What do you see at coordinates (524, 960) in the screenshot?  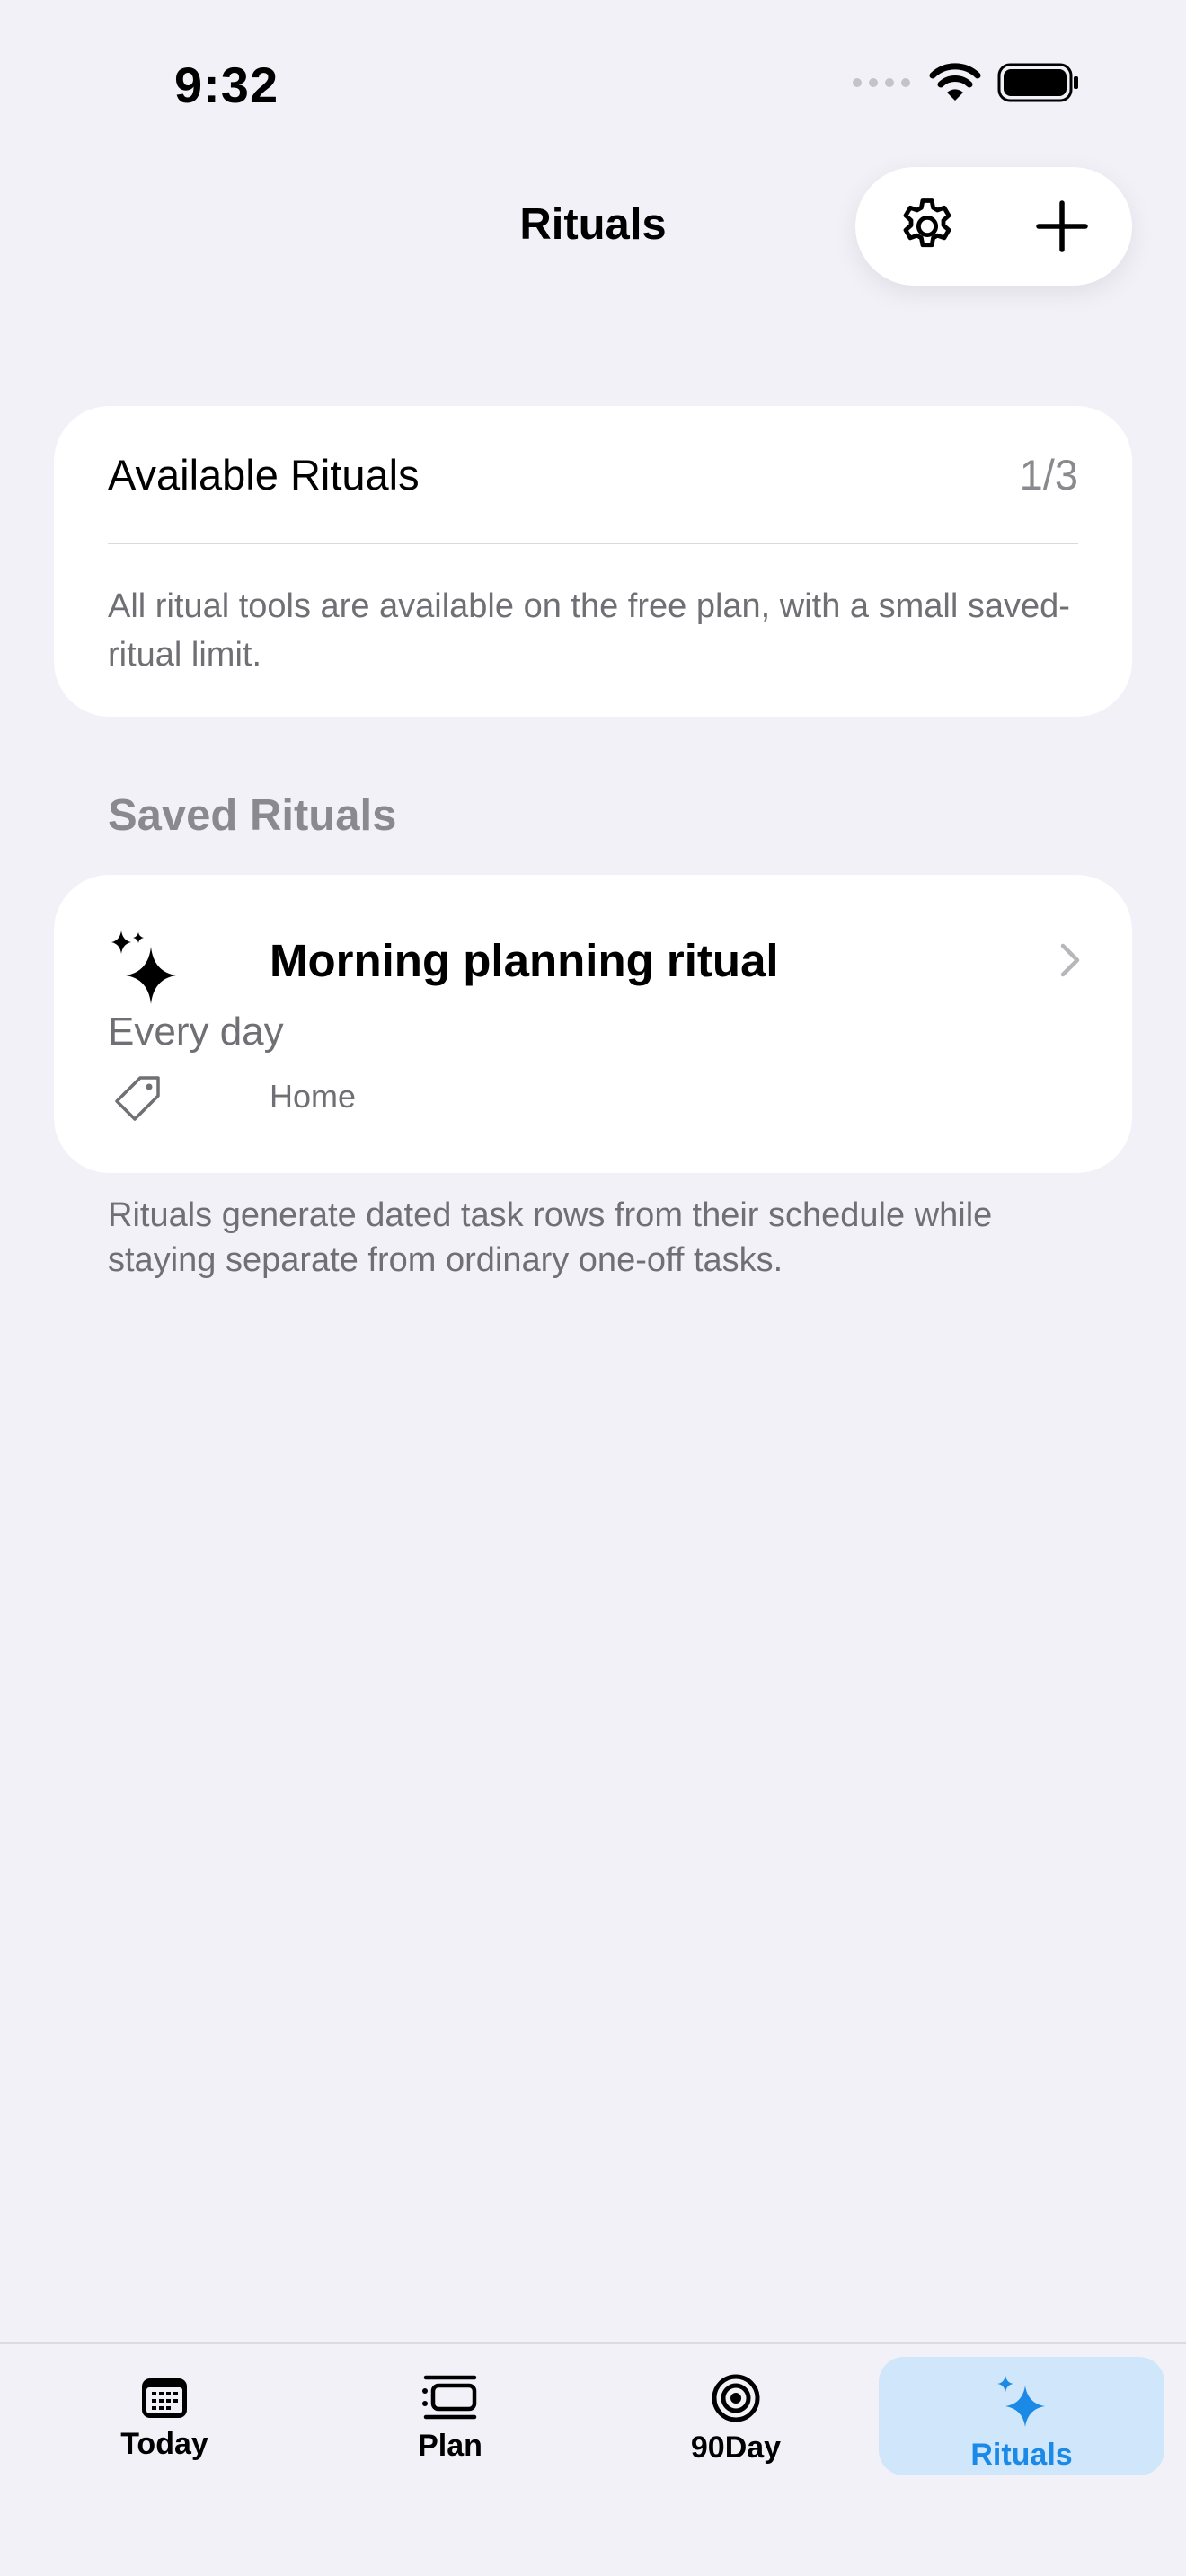 I see `ritual-title: Morning planning ritual` at bounding box center [524, 960].